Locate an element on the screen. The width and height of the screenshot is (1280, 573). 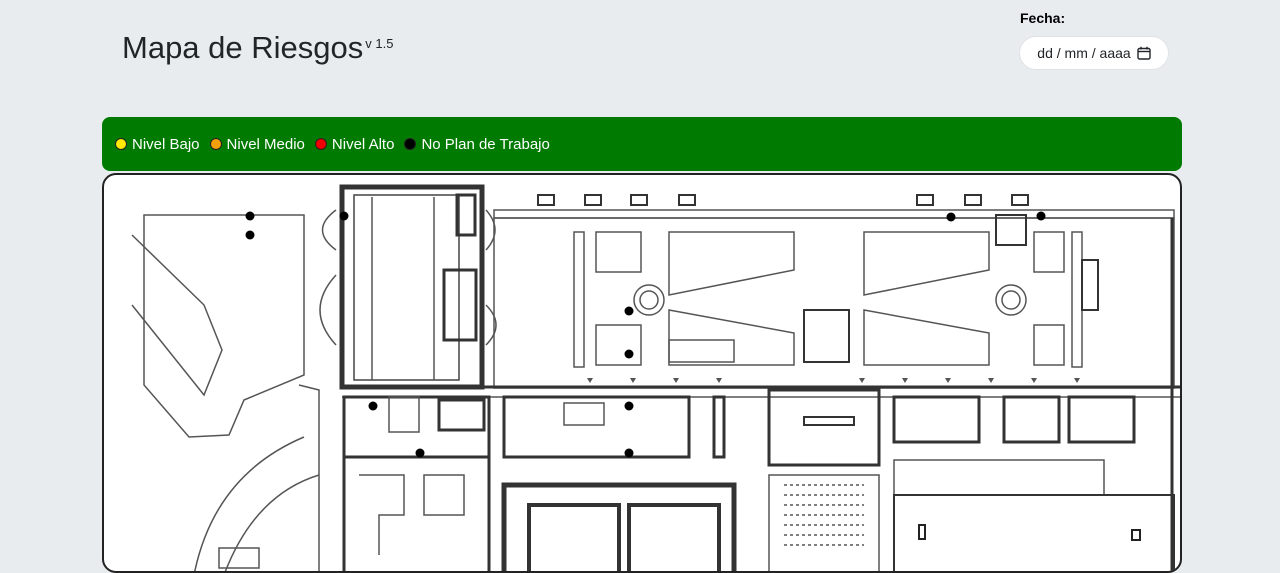
legend-label-low: Nivel Bajo is located at coordinates (166, 144).